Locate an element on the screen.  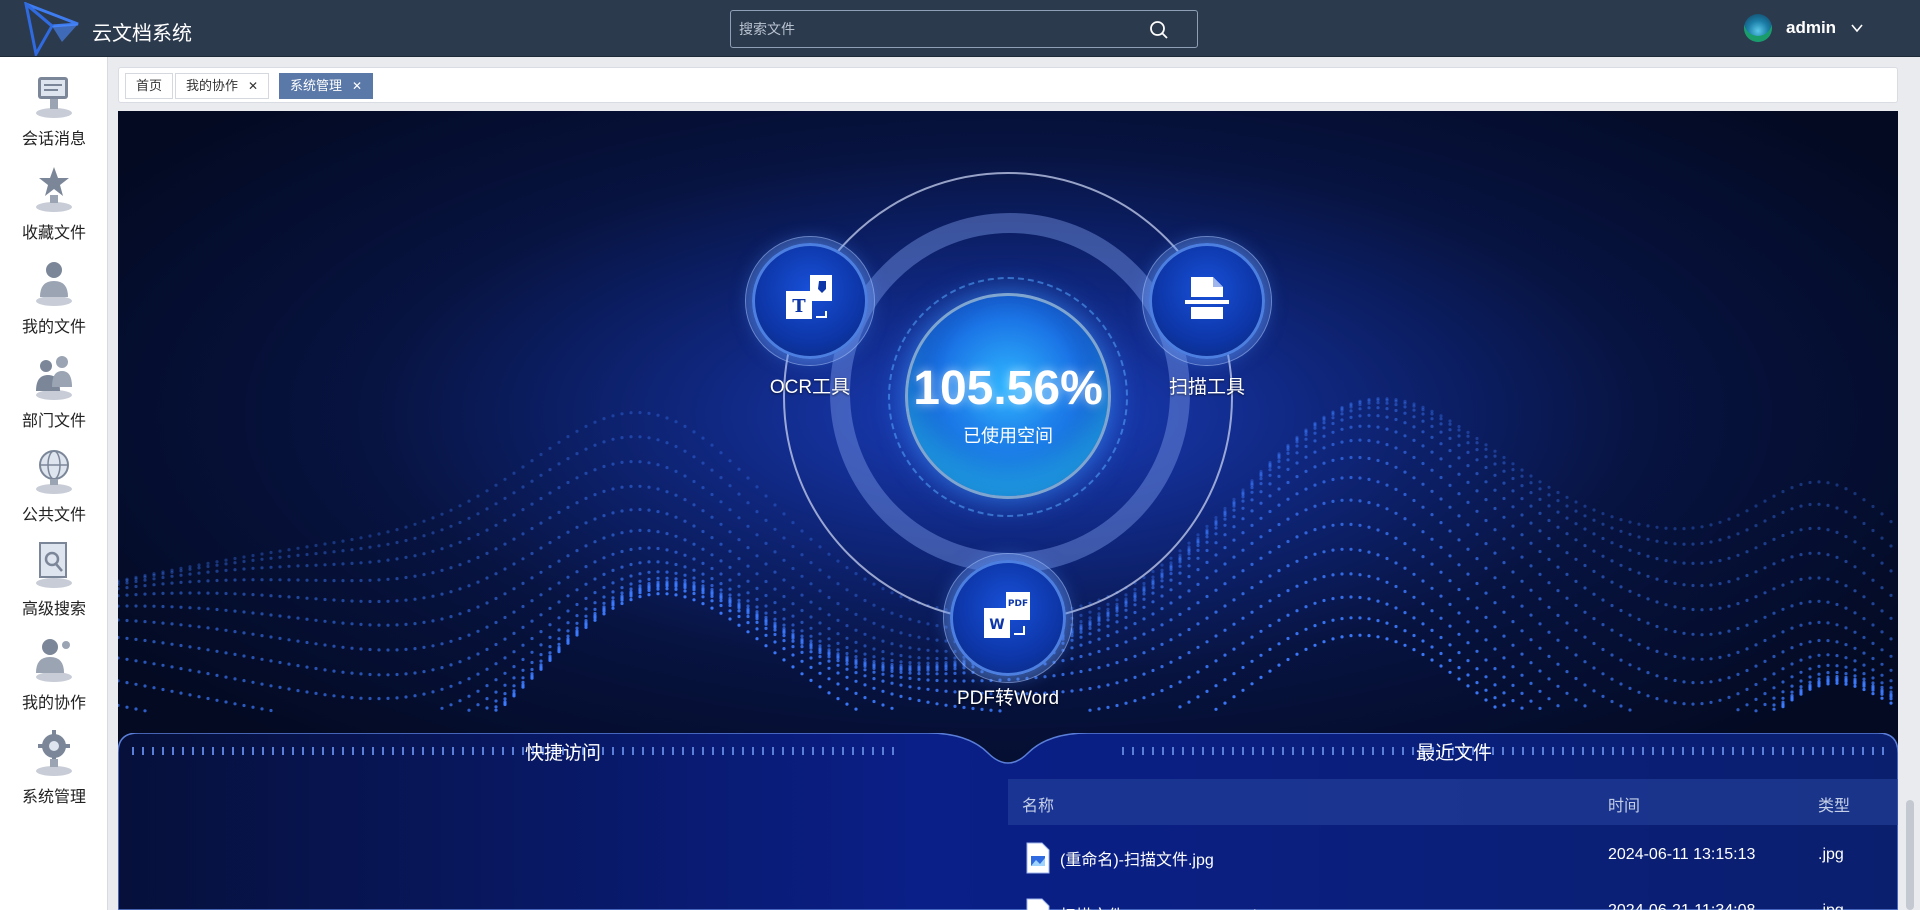
column-time: 时间 is located at coordinates (1624, 804).